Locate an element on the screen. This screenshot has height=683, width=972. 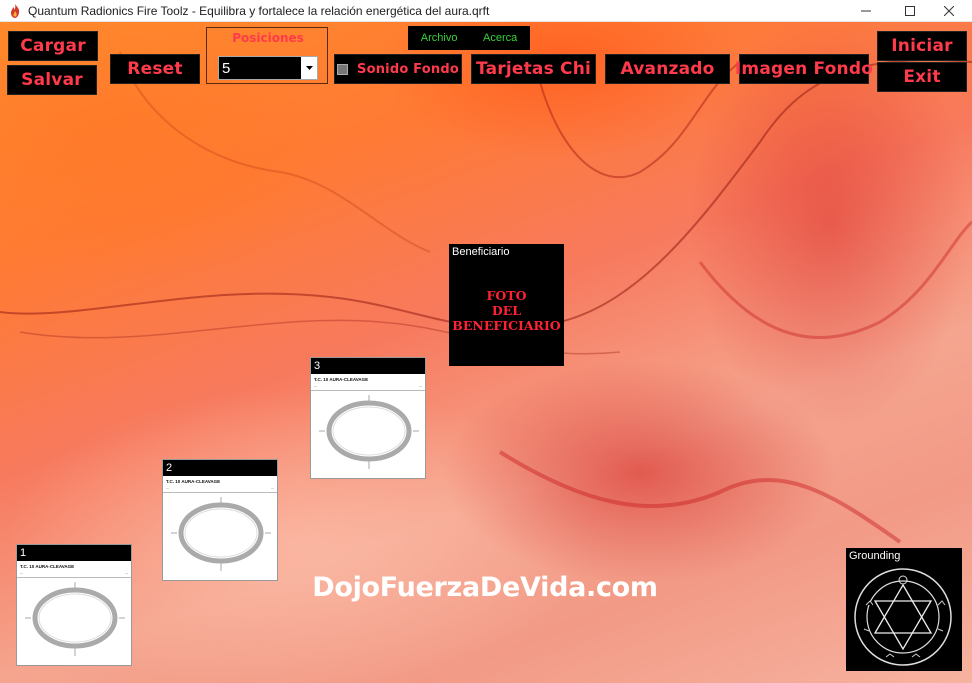
chi-card-3: 3 T.C. 10 AURA-CLEAVAGE — — is located at coordinates (368, 418).